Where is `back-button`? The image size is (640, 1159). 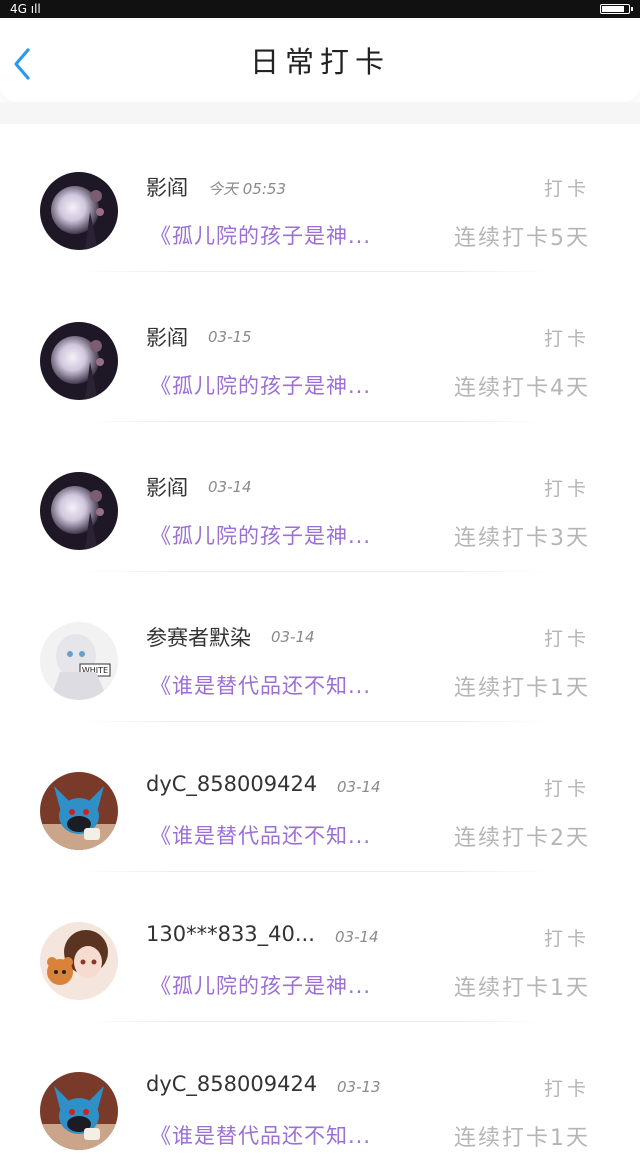 back-button is located at coordinates (22, 64).